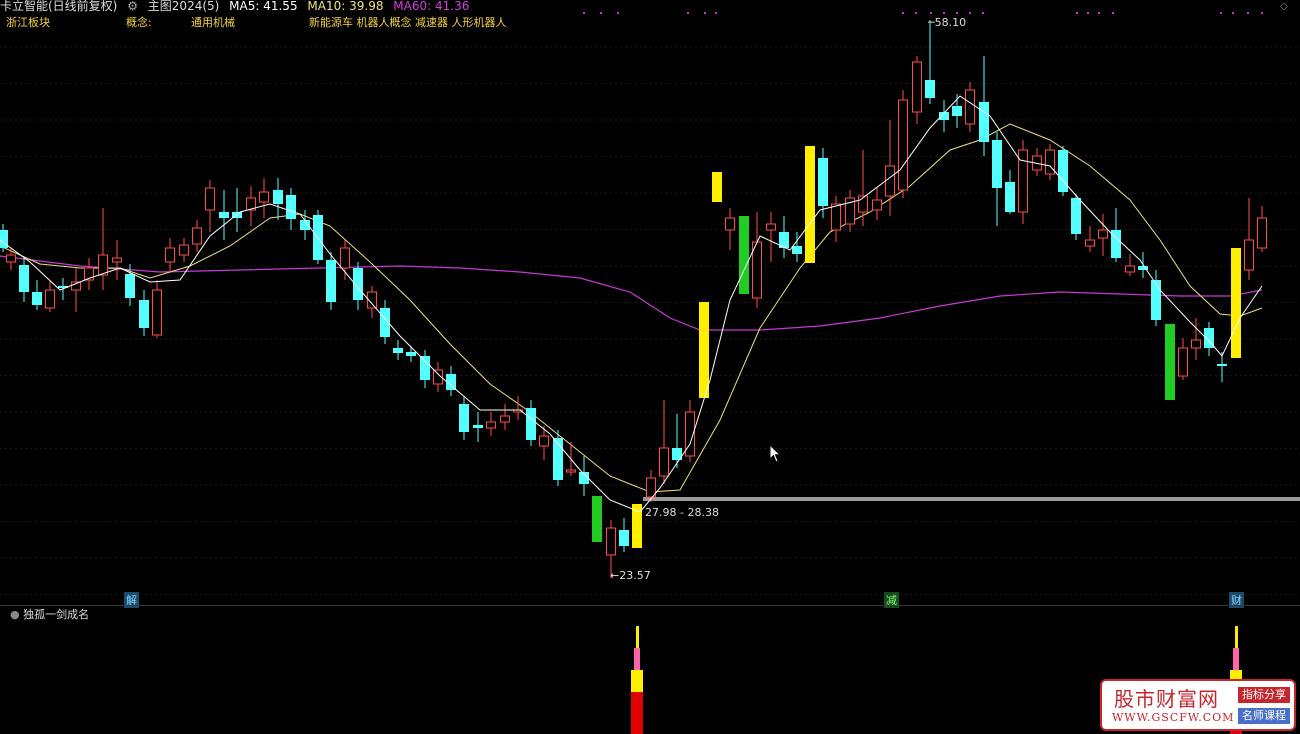 The image size is (1300, 734). What do you see at coordinates (776, 454) in the screenshot?
I see `mouse-cursor-icon` at bounding box center [776, 454].